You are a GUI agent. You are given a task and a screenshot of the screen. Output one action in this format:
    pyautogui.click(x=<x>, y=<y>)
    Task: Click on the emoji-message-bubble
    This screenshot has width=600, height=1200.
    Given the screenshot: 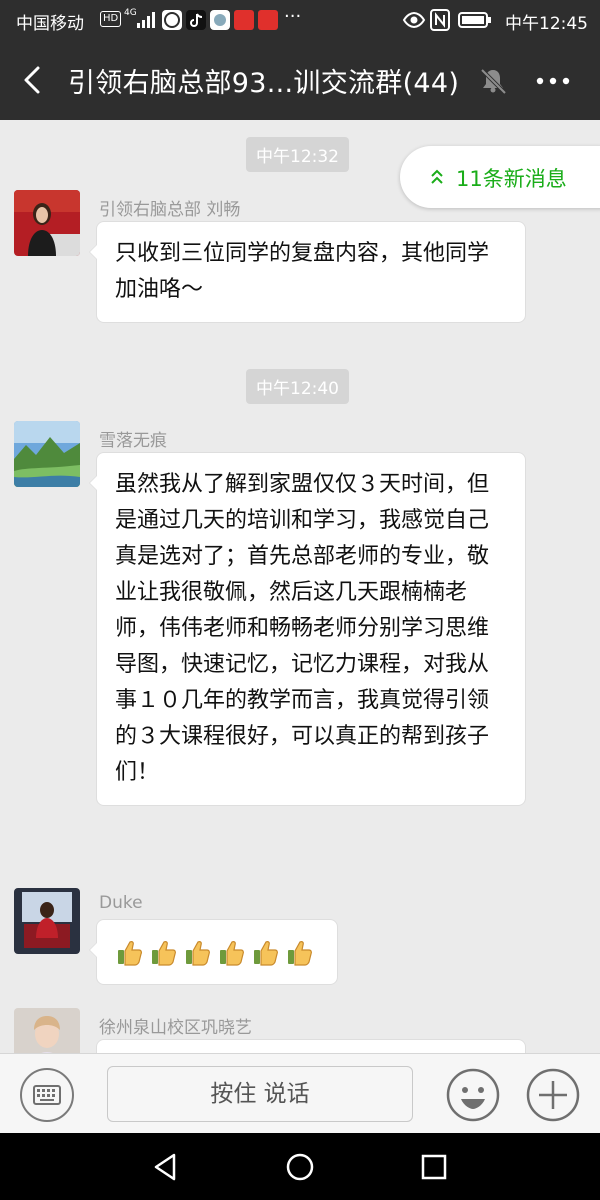 What is the action you would take?
    pyautogui.click(x=213, y=952)
    